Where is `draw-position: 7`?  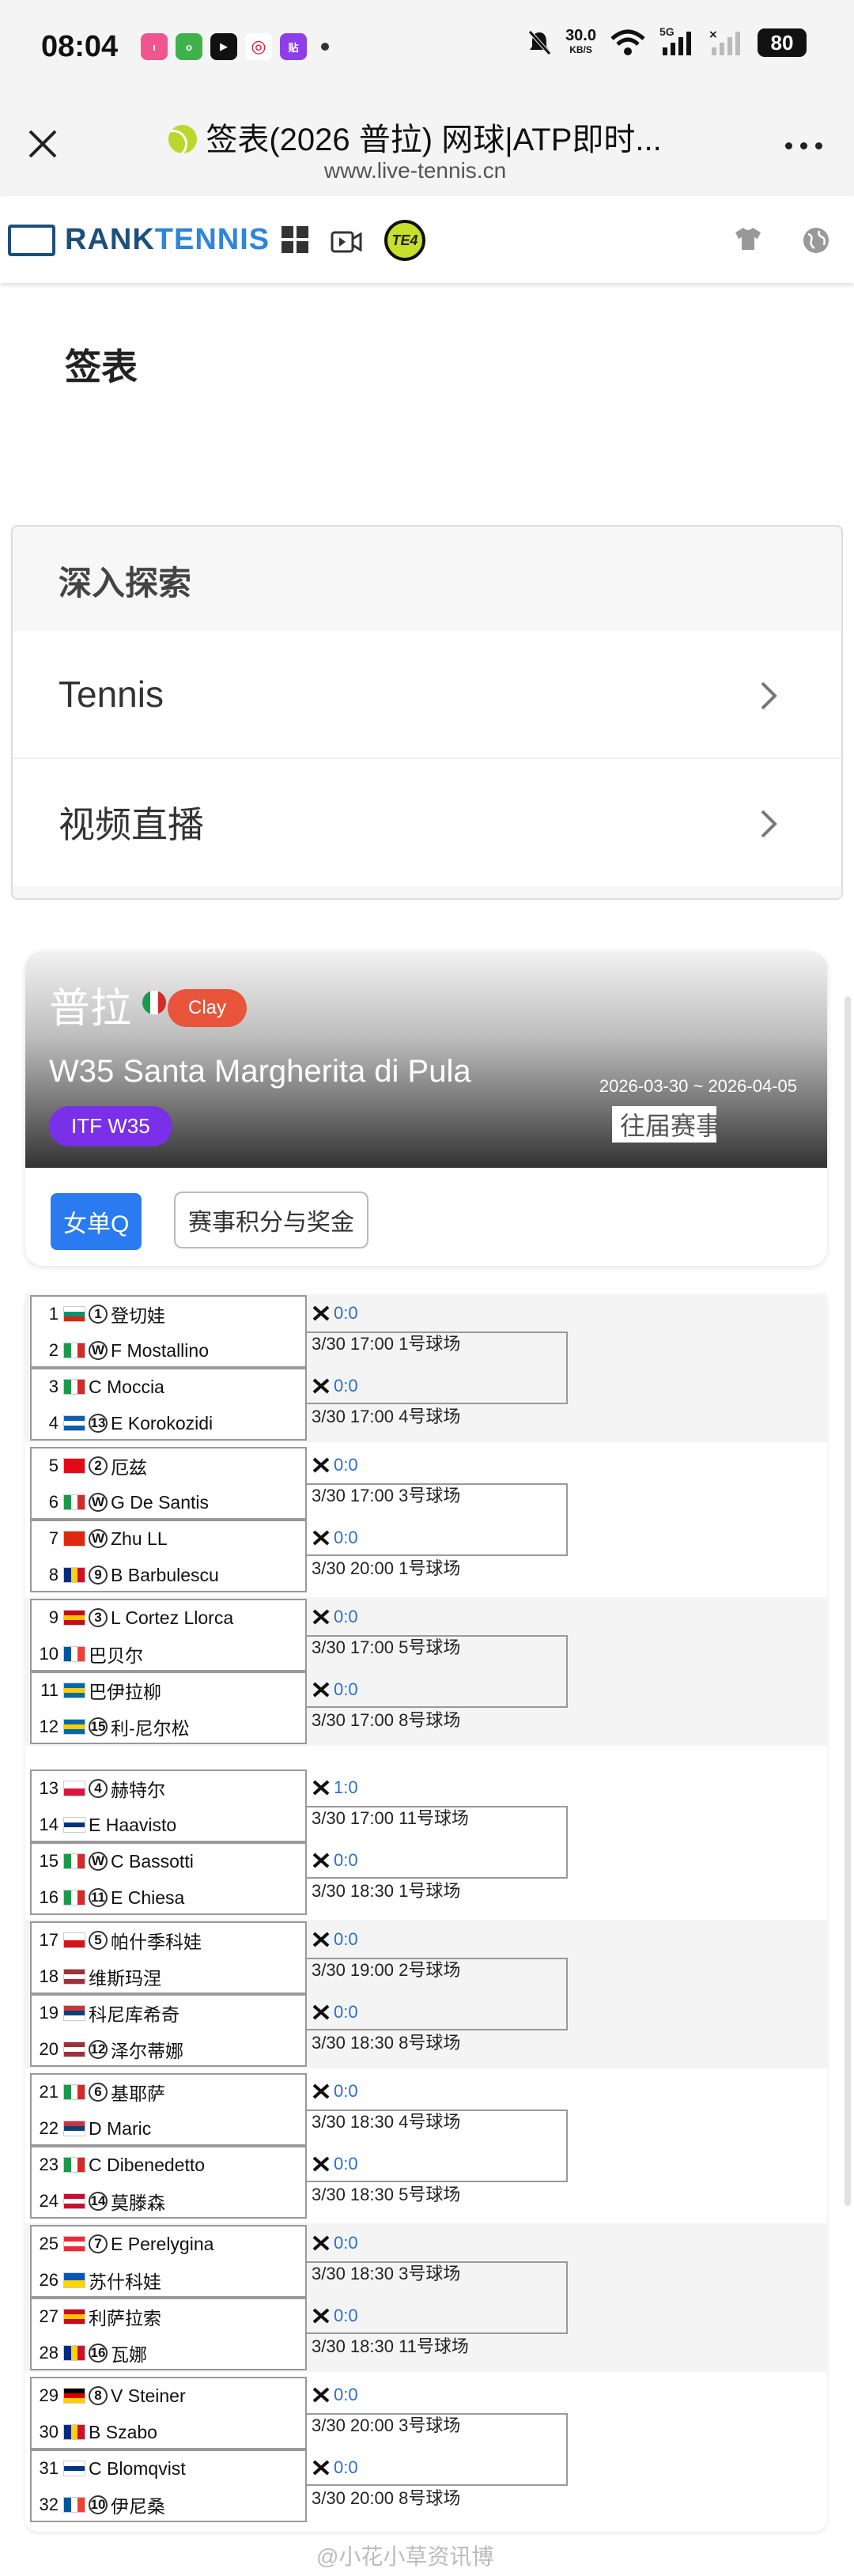 draw-position: 7 is located at coordinates (53, 1538).